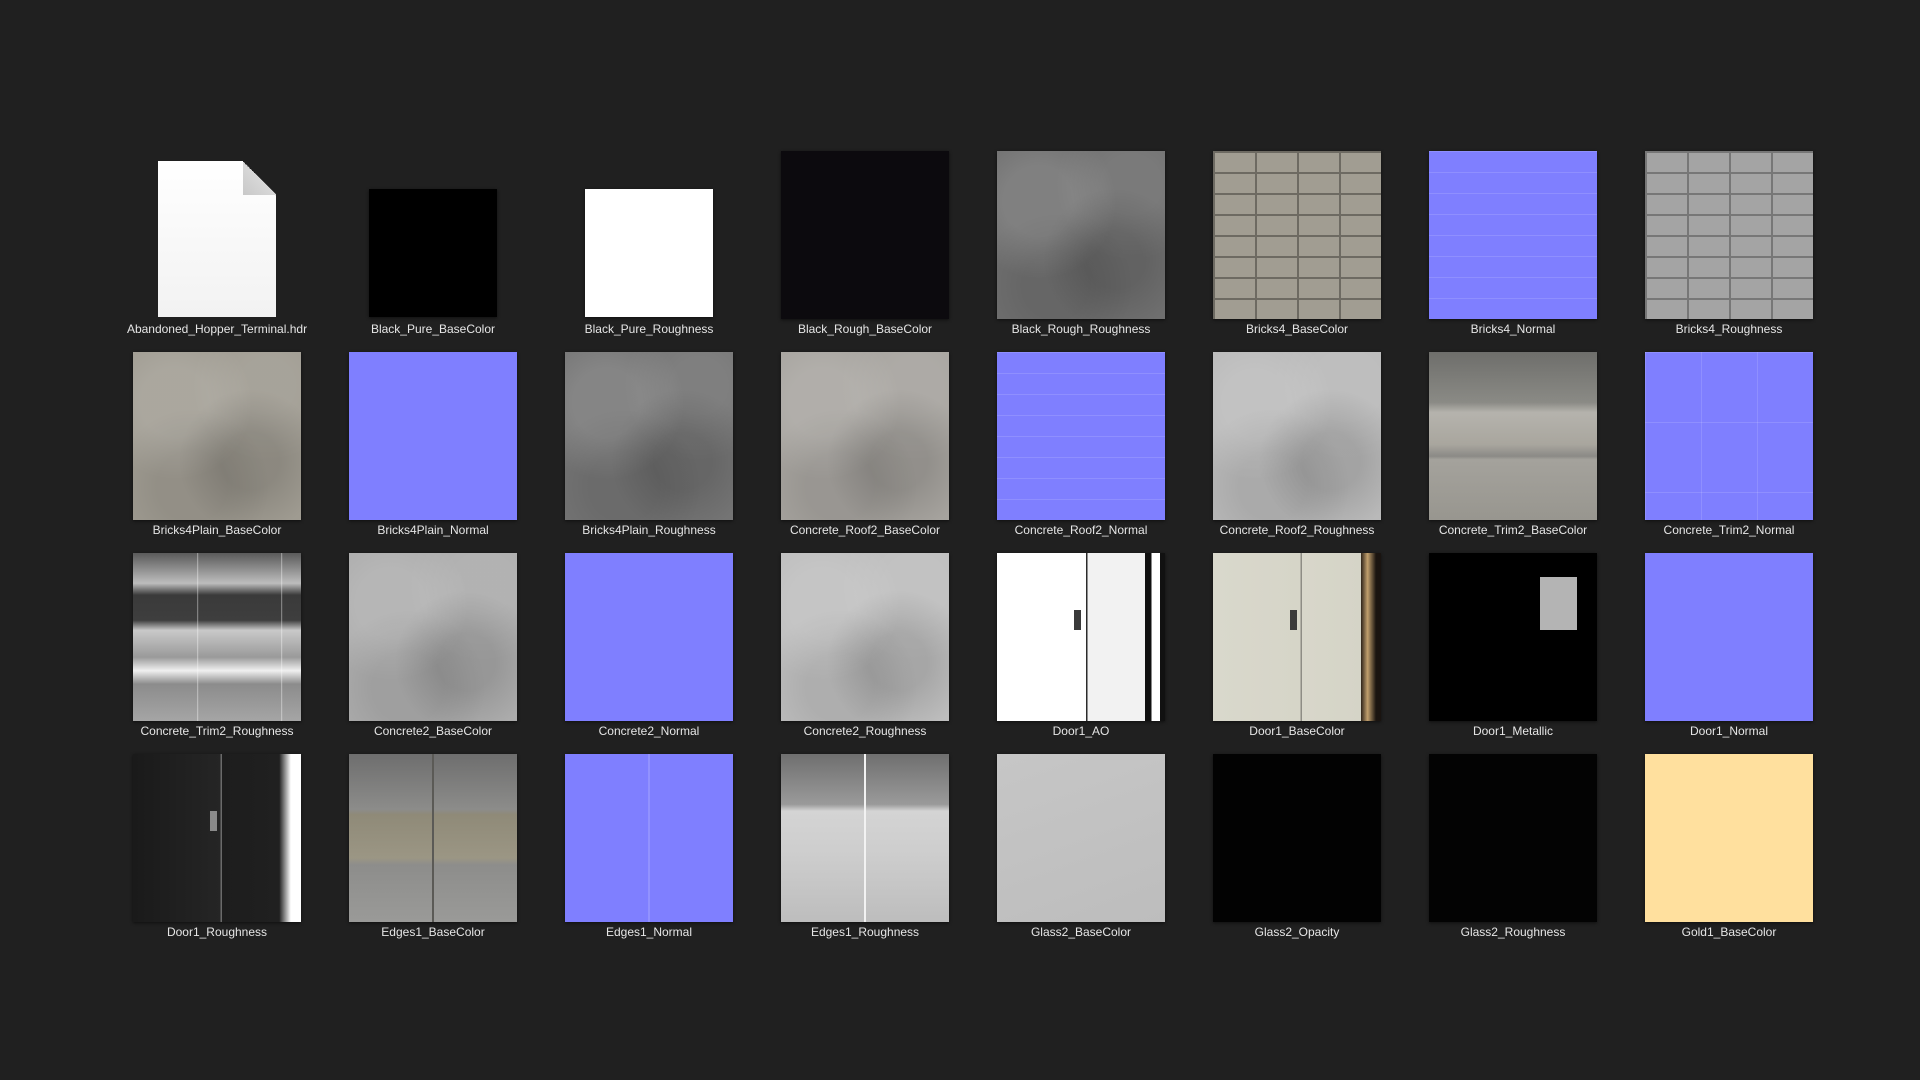 The height and width of the screenshot is (1080, 1920). I want to click on file-item: Concrete2_Normal, so click(649, 639).